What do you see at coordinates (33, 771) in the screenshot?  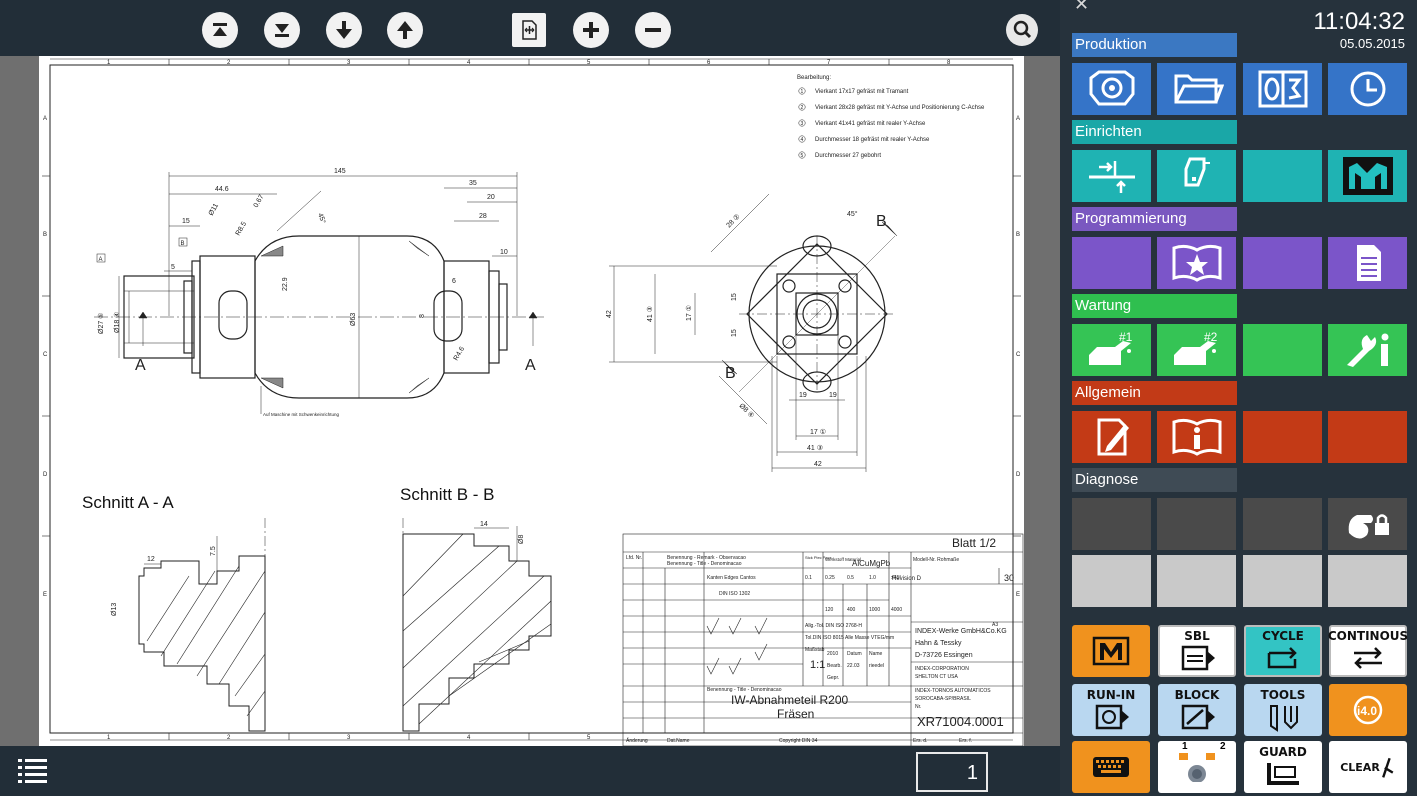 I see `menu-button` at bounding box center [33, 771].